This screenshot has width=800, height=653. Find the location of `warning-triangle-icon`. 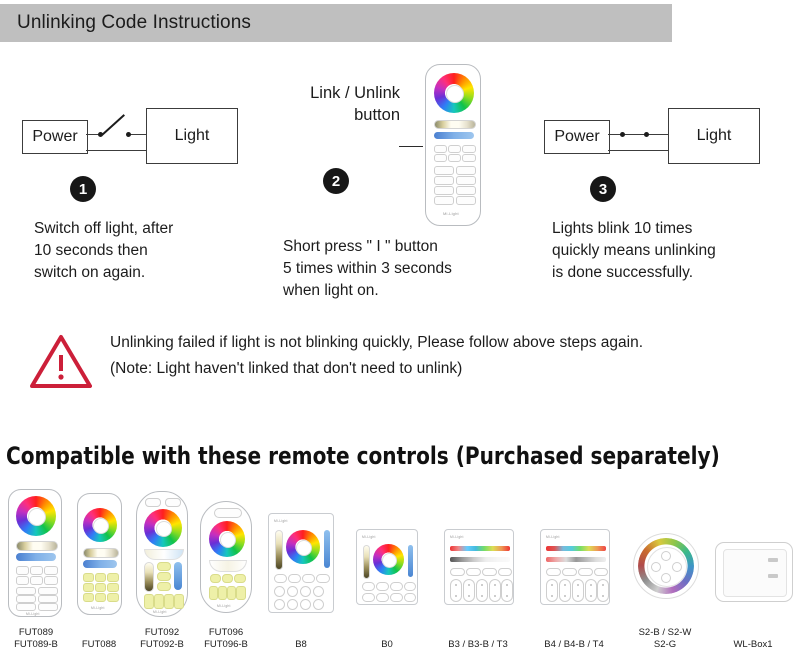

warning-triangle-icon is located at coordinates (61, 361).